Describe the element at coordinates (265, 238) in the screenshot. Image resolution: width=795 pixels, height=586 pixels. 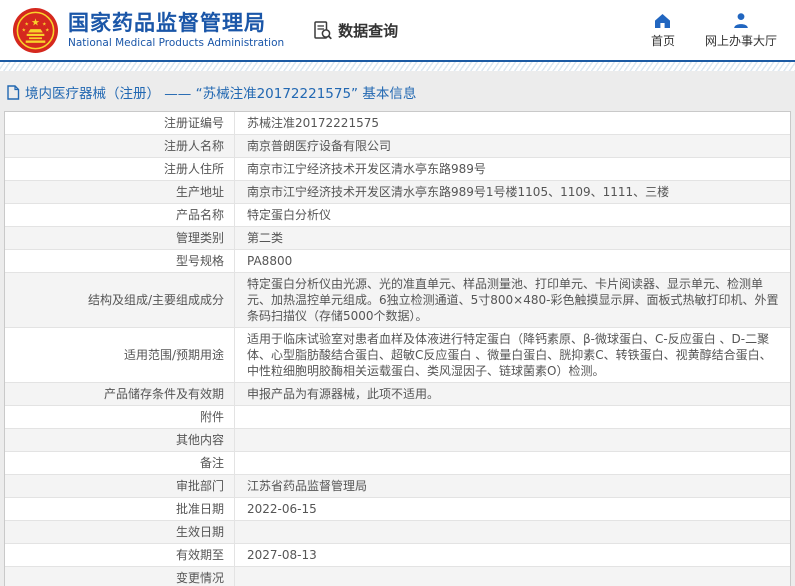
I see `row-value: 第二类` at that location.